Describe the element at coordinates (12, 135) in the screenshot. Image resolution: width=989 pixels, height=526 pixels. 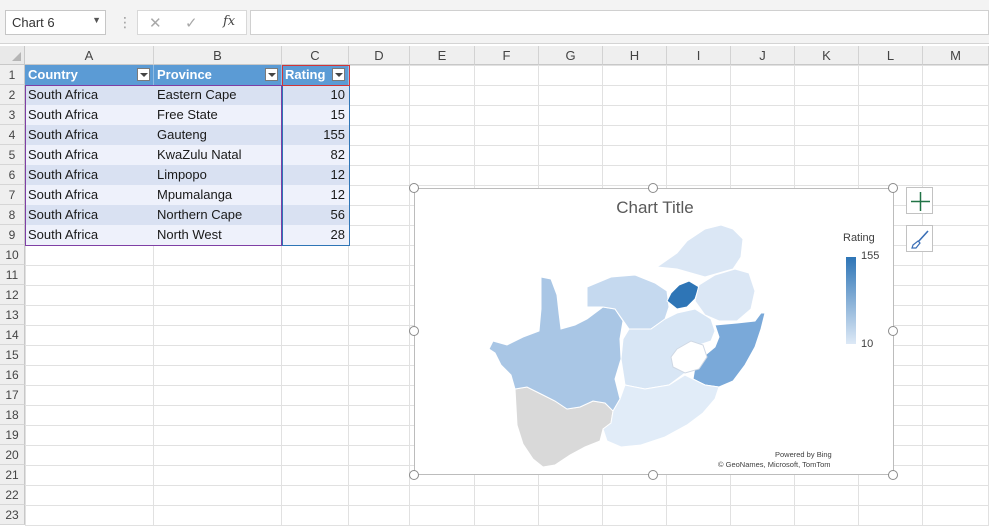
I see `row-header-4: 4` at that location.